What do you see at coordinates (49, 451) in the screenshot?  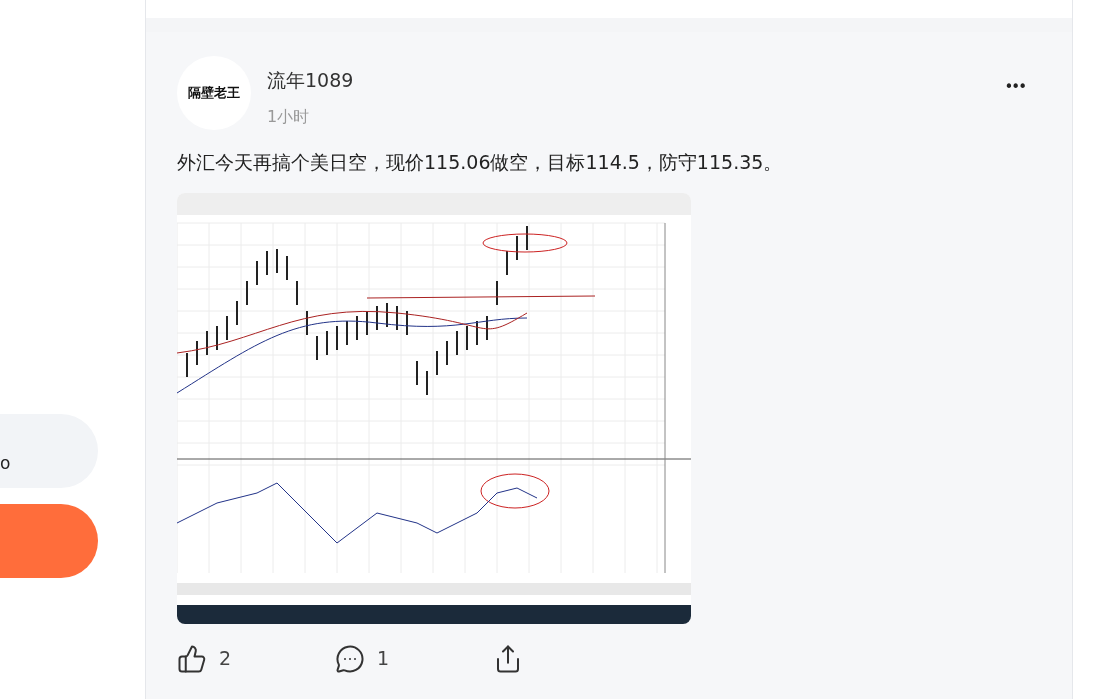 I see `secondary-button: o` at bounding box center [49, 451].